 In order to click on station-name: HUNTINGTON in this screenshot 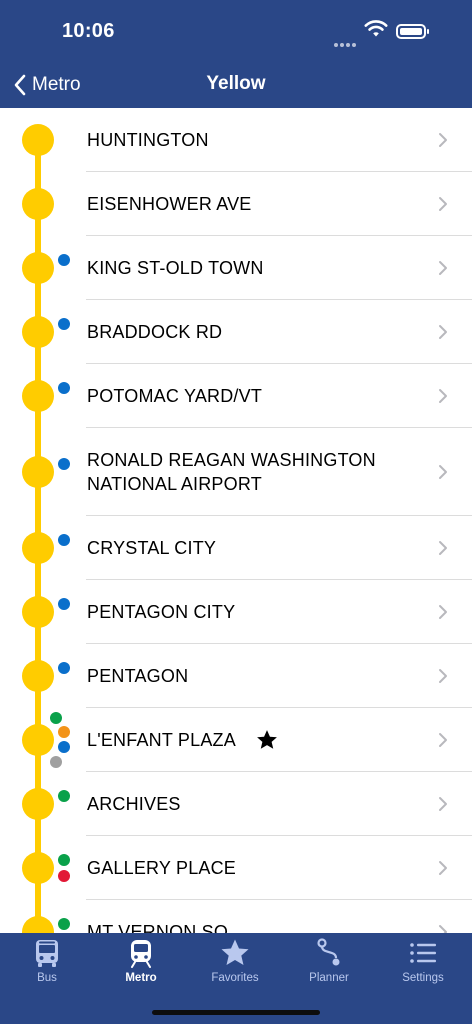, I will do `click(148, 140)`.